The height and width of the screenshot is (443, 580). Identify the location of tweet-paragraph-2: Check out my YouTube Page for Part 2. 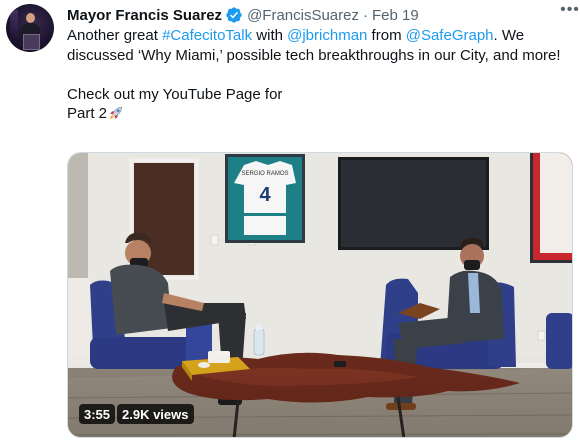
(317, 104).